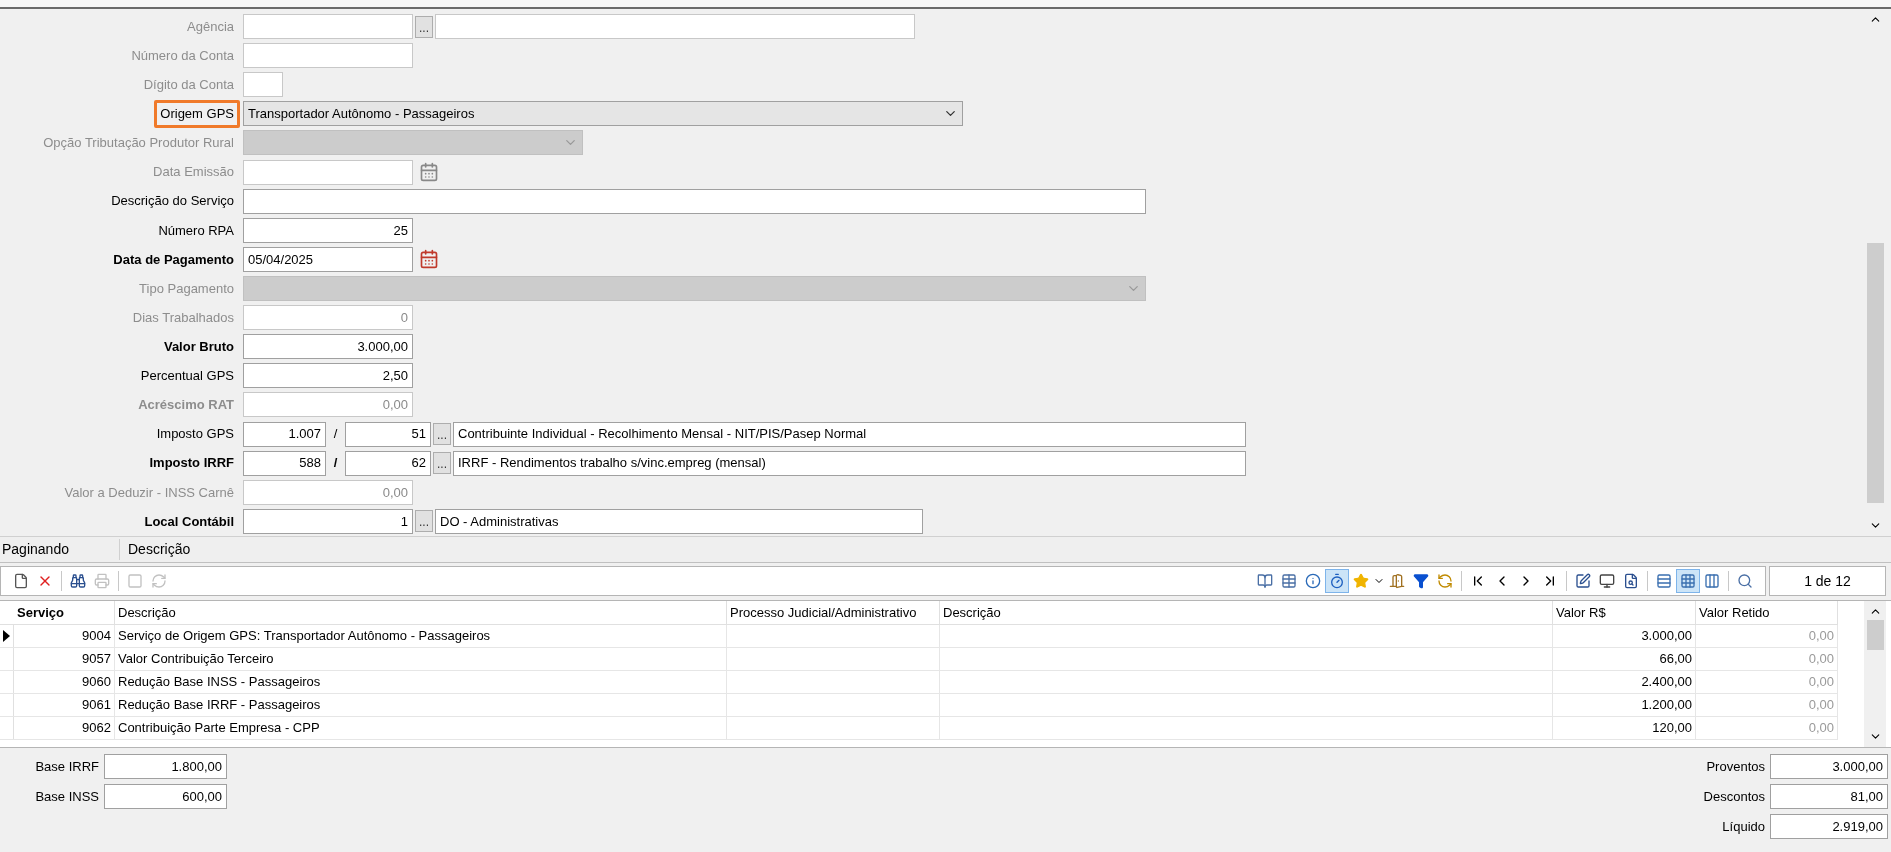 This screenshot has height=852, width=1891. I want to click on field-label: Local Contábil, so click(189, 521).